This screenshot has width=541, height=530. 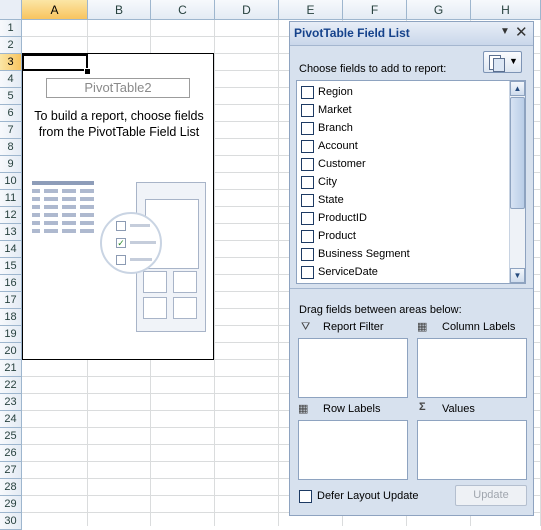 I want to click on row-labels-label: Row Labels, so click(x=352, y=409).